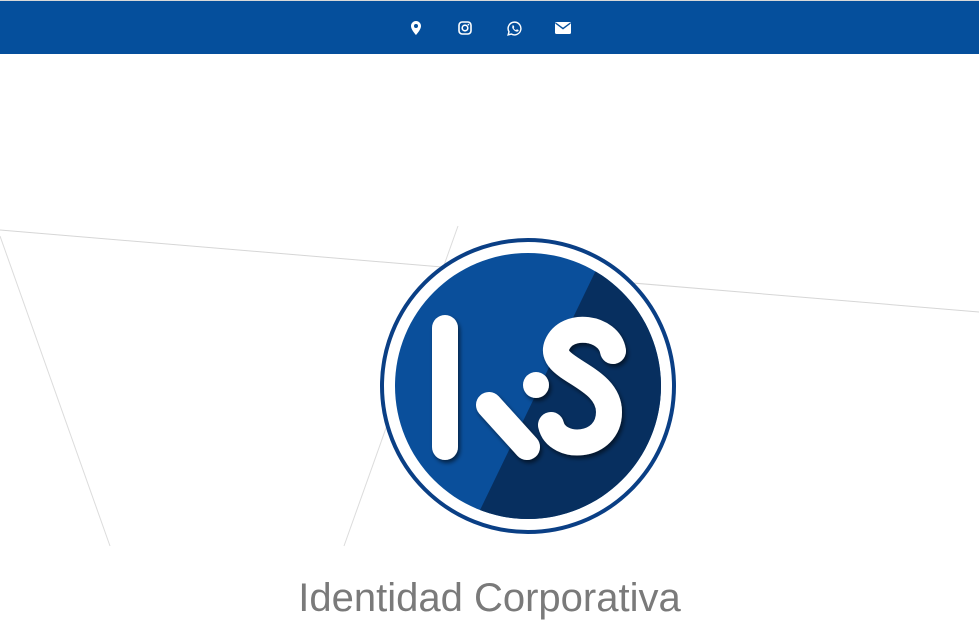  I want to click on instagram-icon, so click(465, 28).